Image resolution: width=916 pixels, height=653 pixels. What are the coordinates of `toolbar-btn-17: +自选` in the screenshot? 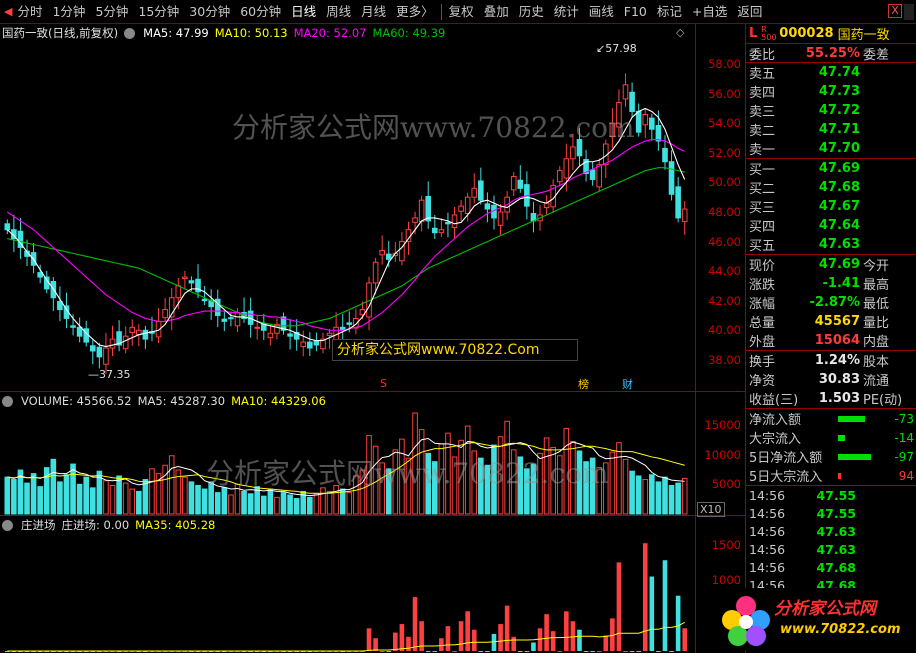 It's located at (709, 12).